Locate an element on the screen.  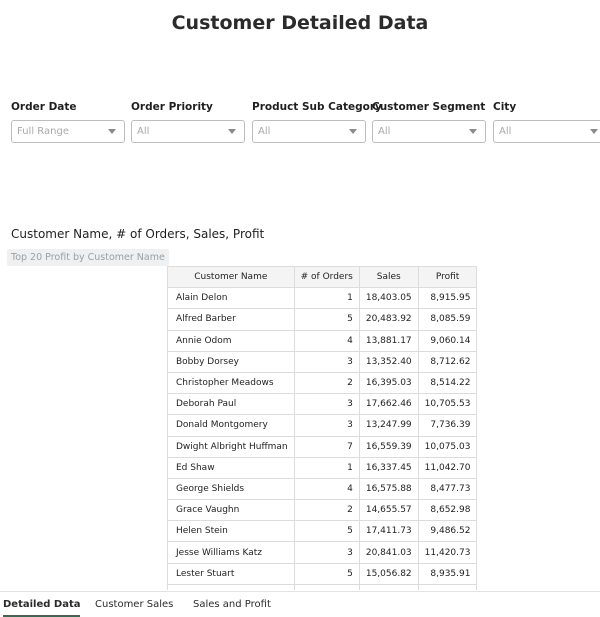
filter-customer-segment: Customer Segment All is located at coordinates (429, 121).